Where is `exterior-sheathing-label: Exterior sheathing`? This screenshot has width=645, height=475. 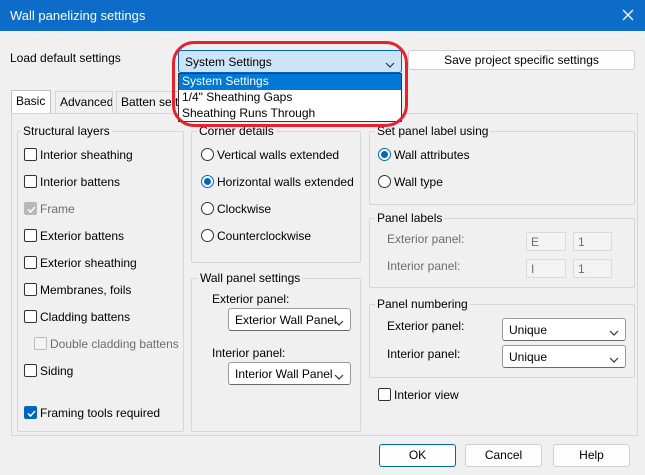 exterior-sheathing-label: Exterior sheathing is located at coordinates (88, 263).